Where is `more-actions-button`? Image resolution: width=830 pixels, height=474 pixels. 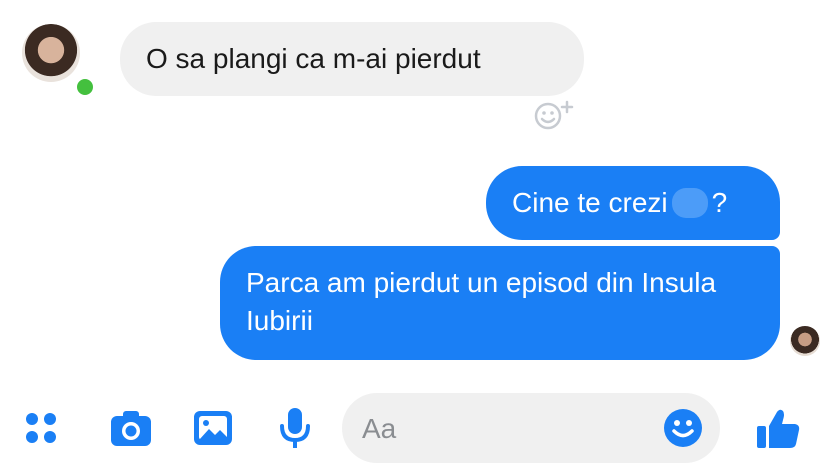
more-actions-button is located at coordinates (41, 428).